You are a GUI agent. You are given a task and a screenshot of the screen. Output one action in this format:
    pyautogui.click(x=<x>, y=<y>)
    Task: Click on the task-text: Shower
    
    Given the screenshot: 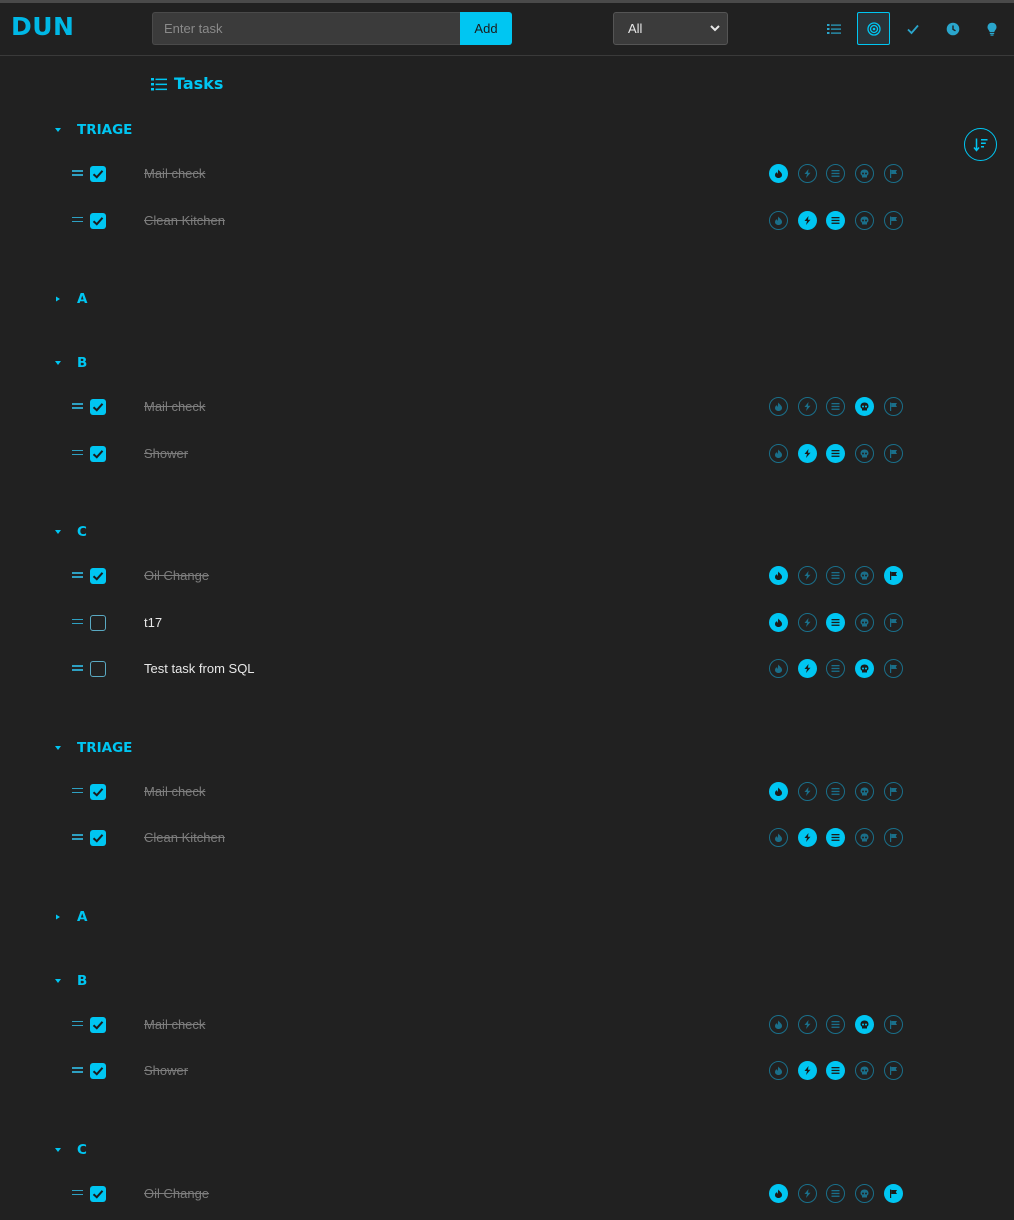 What is the action you would take?
    pyautogui.click(x=166, y=1070)
    